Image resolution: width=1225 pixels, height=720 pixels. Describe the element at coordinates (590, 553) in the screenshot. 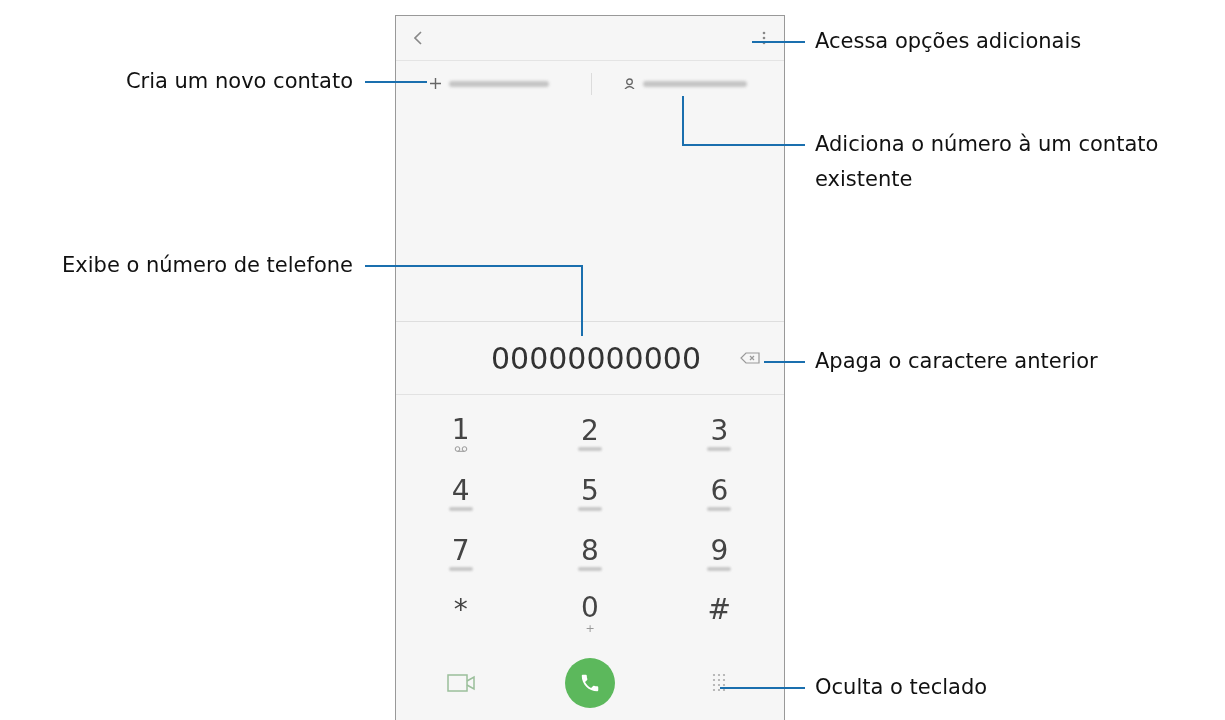

I see `dial-key: 8` at that location.